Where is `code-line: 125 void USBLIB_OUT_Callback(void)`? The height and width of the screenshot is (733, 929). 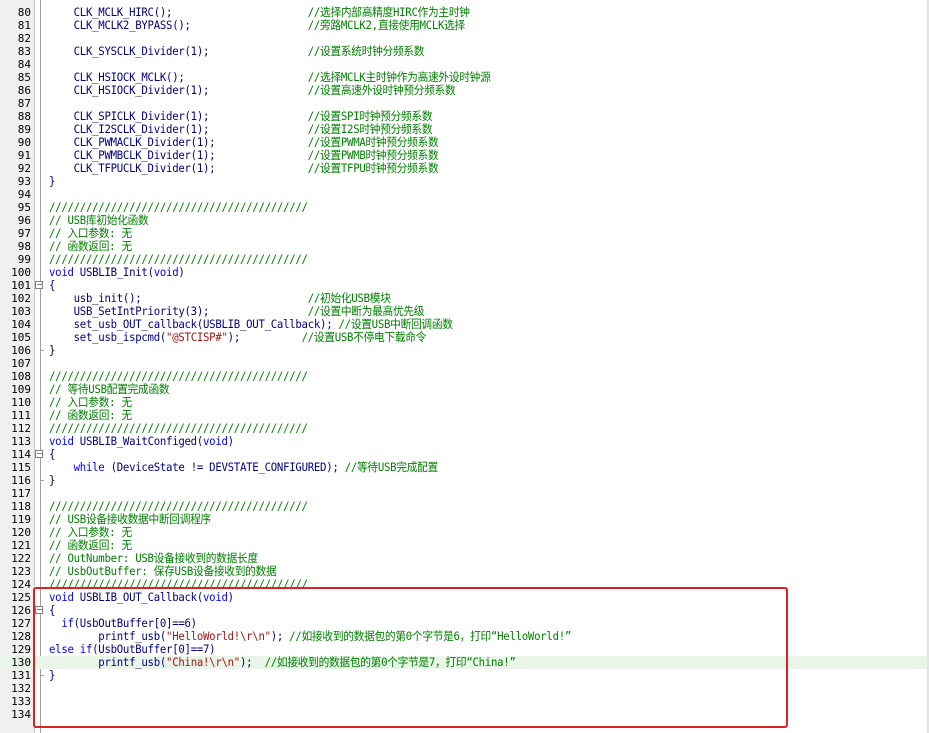 code-line: 125 void USBLIB_OUT_Callback(void) is located at coordinates (464, 597).